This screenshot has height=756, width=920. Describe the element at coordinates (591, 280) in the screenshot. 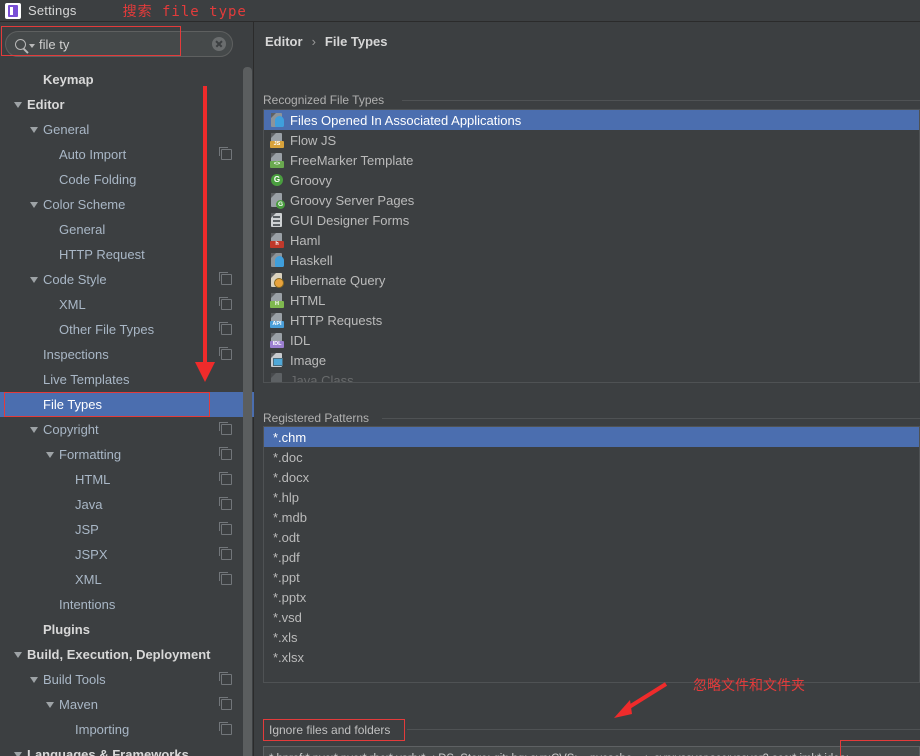

I see `file-type-row: Hibernate Query` at that location.